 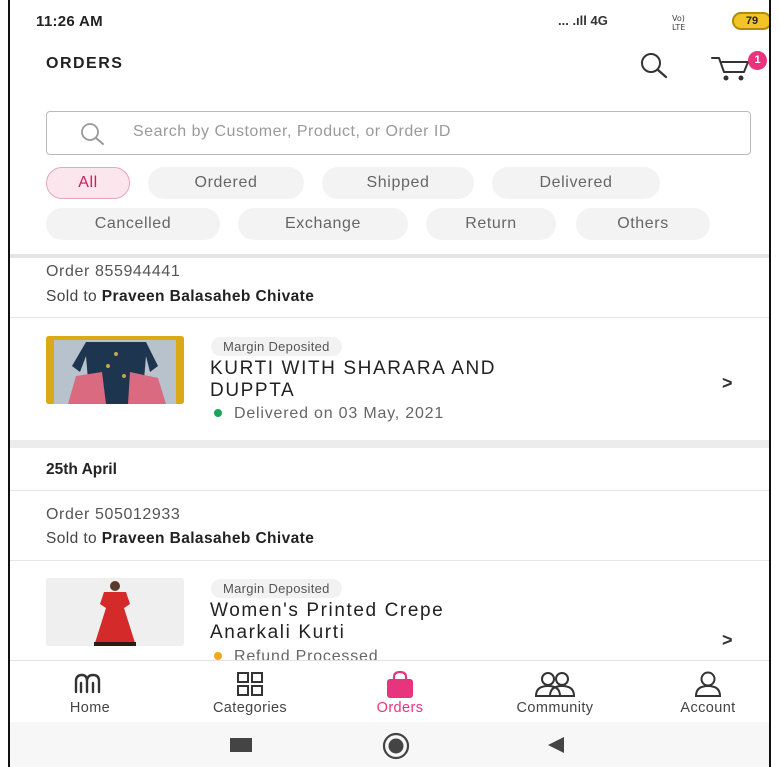 I want to click on system-navigation-bar, so click(x=389, y=744).